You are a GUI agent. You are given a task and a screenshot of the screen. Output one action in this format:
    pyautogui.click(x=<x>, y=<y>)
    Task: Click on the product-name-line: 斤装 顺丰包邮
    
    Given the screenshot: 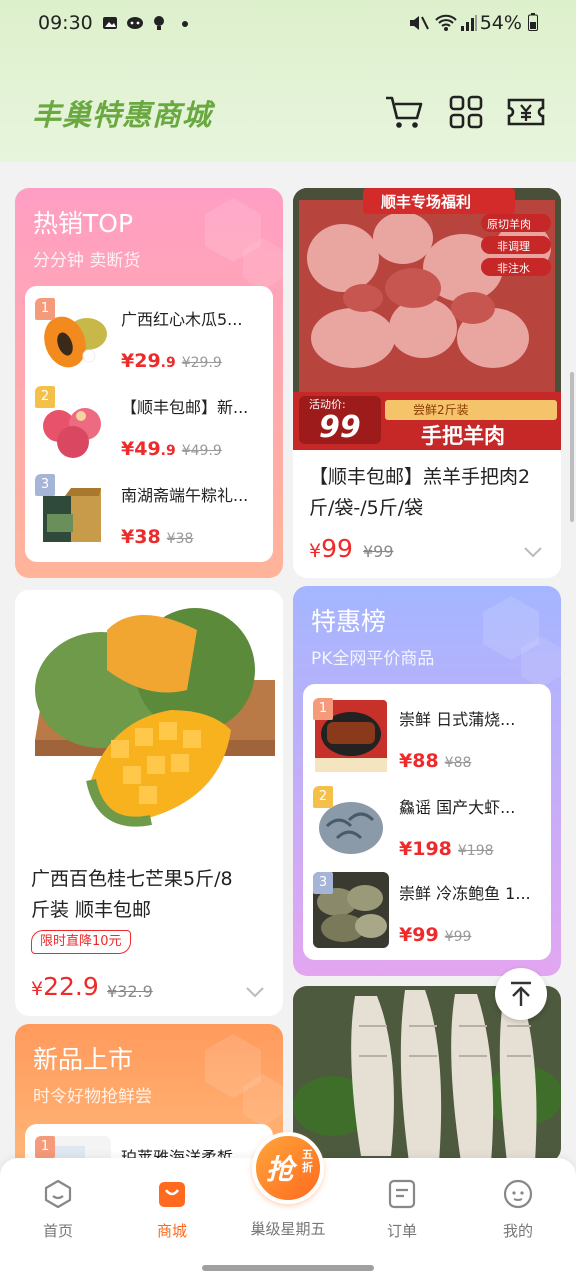 What is the action you would take?
    pyautogui.click(x=91, y=910)
    